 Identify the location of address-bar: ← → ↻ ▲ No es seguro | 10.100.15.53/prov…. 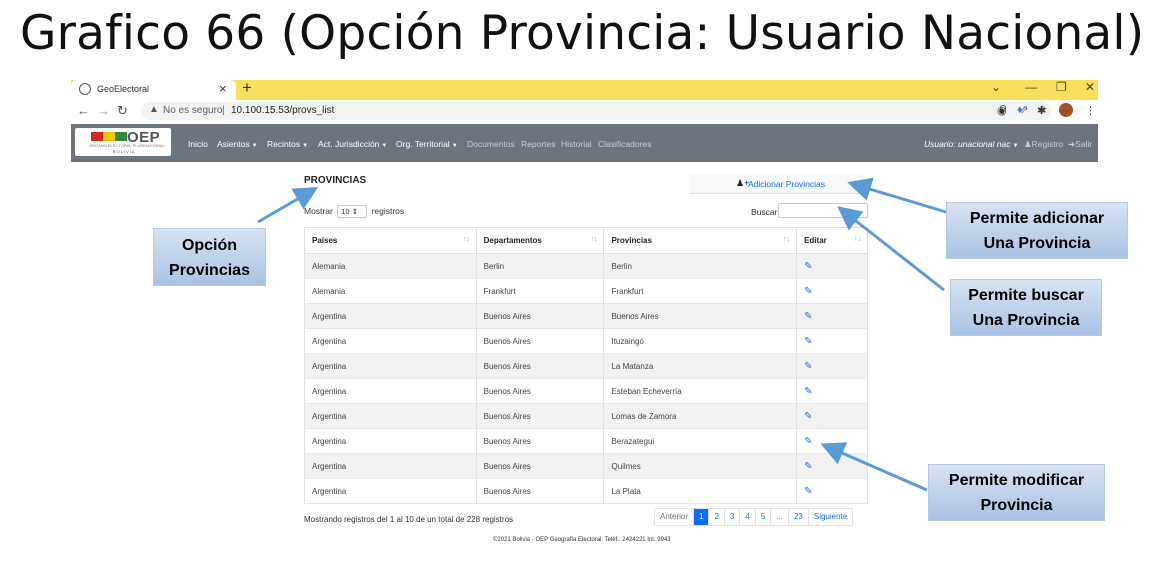
(584, 112).